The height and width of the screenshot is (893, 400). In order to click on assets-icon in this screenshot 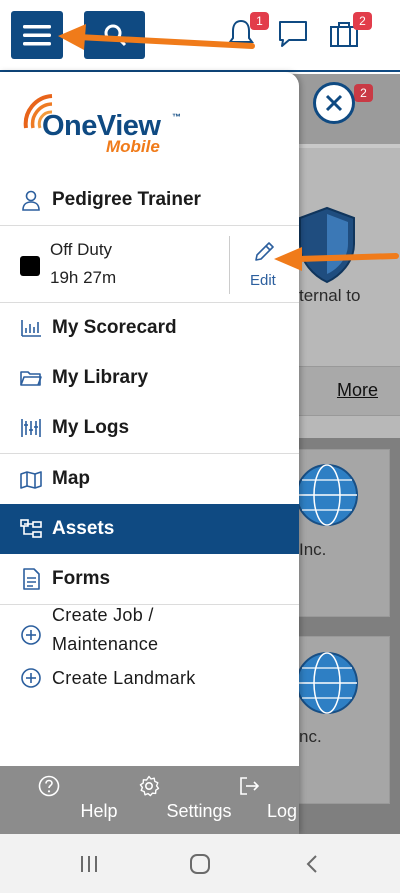, I will do `click(31, 528)`.